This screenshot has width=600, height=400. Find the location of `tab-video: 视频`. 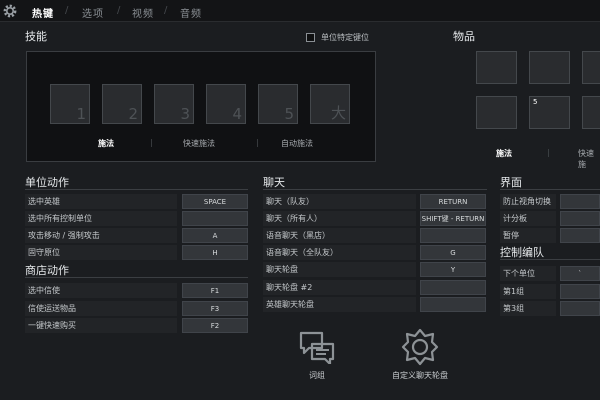

tab-video: 视频 is located at coordinates (143, 12).